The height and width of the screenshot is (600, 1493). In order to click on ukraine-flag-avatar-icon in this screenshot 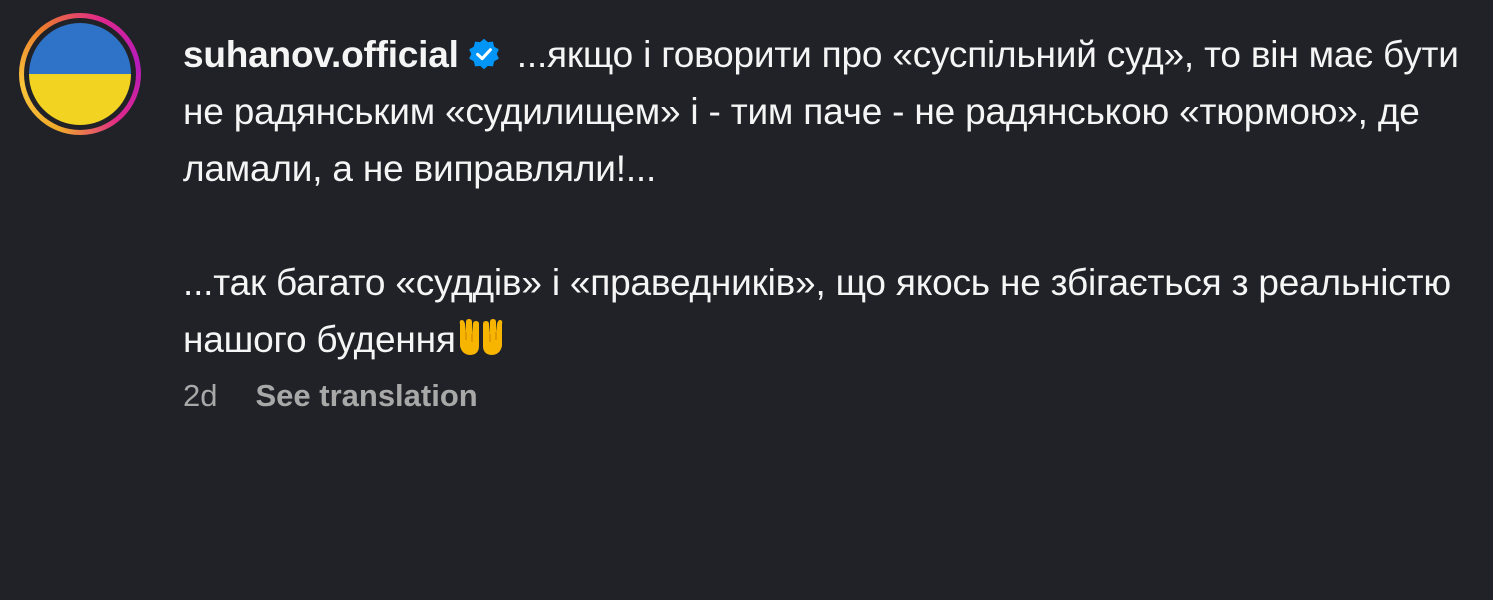, I will do `click(80, 74)`.